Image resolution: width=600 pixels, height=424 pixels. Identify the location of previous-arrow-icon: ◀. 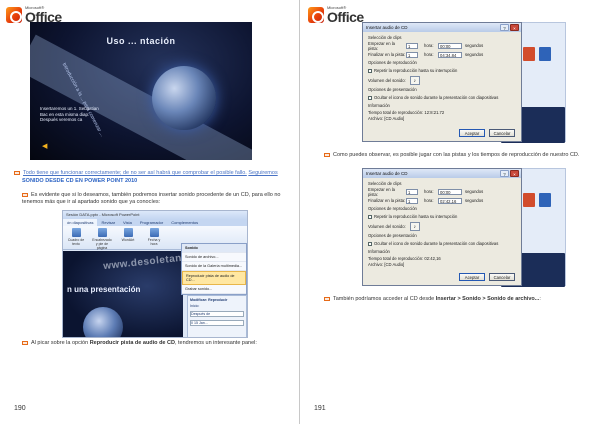
(45, 146).